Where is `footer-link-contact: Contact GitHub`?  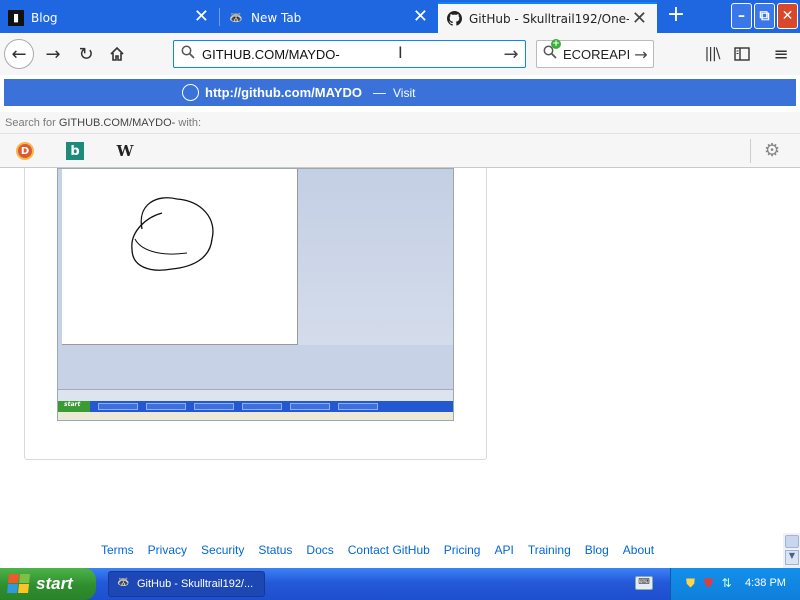
footer-link-contact: Contact GitHub is located at coordinates (389, 550).